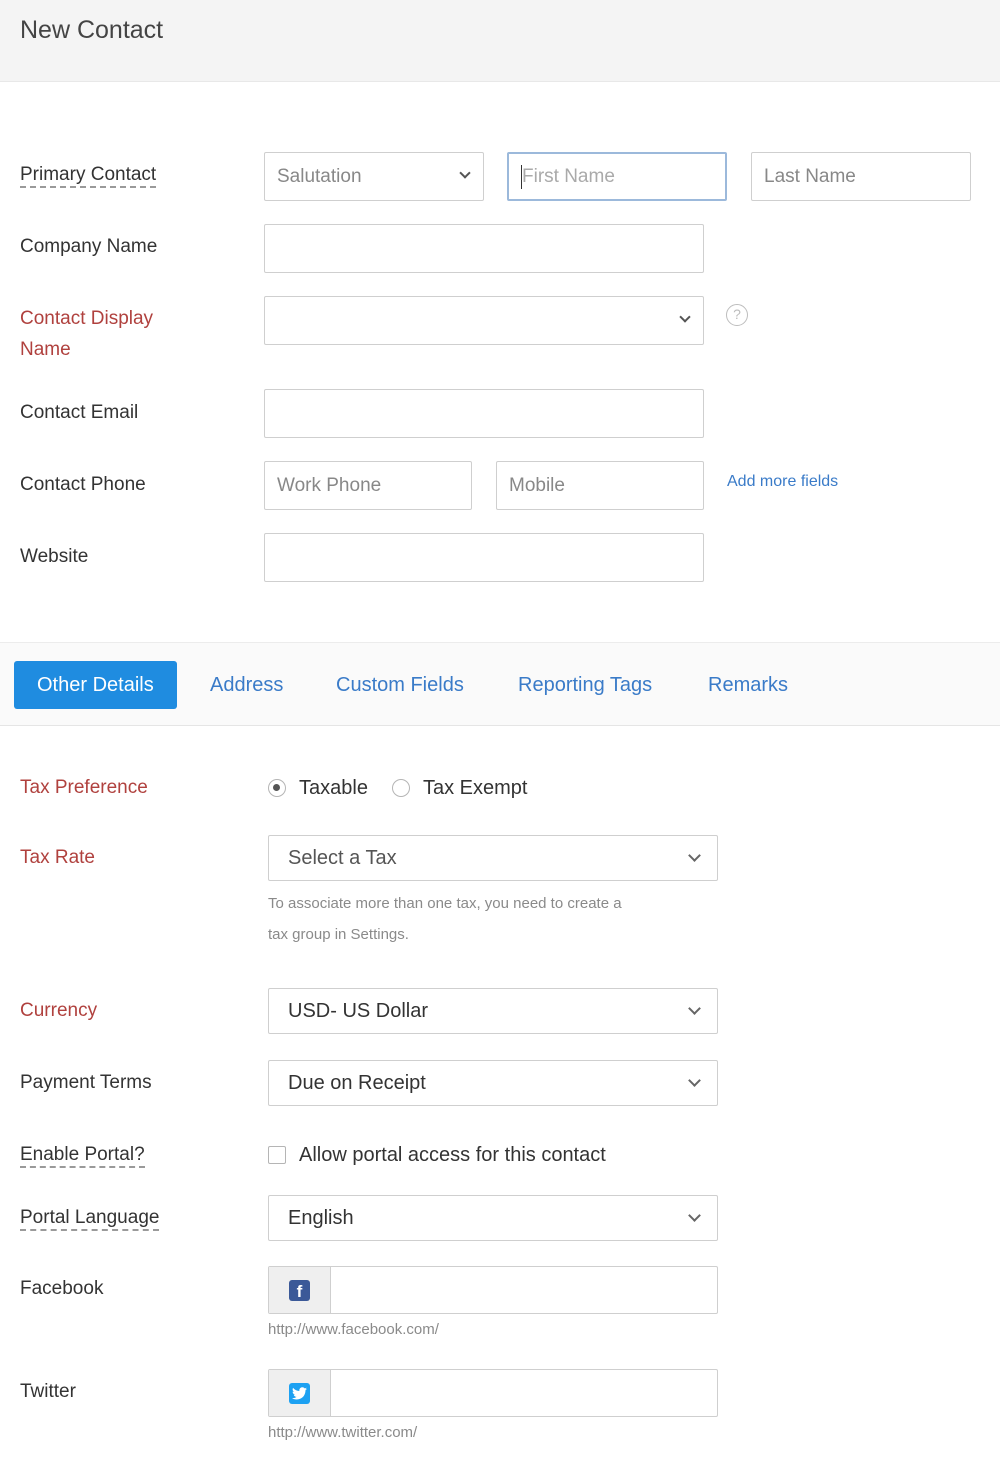 The height and width of the screenshot is (1460, 1000). Describe the element at coordinates (475, 788) in the screenshot. I see `tax-exempt-option-label: Tax Exempt` at that location.